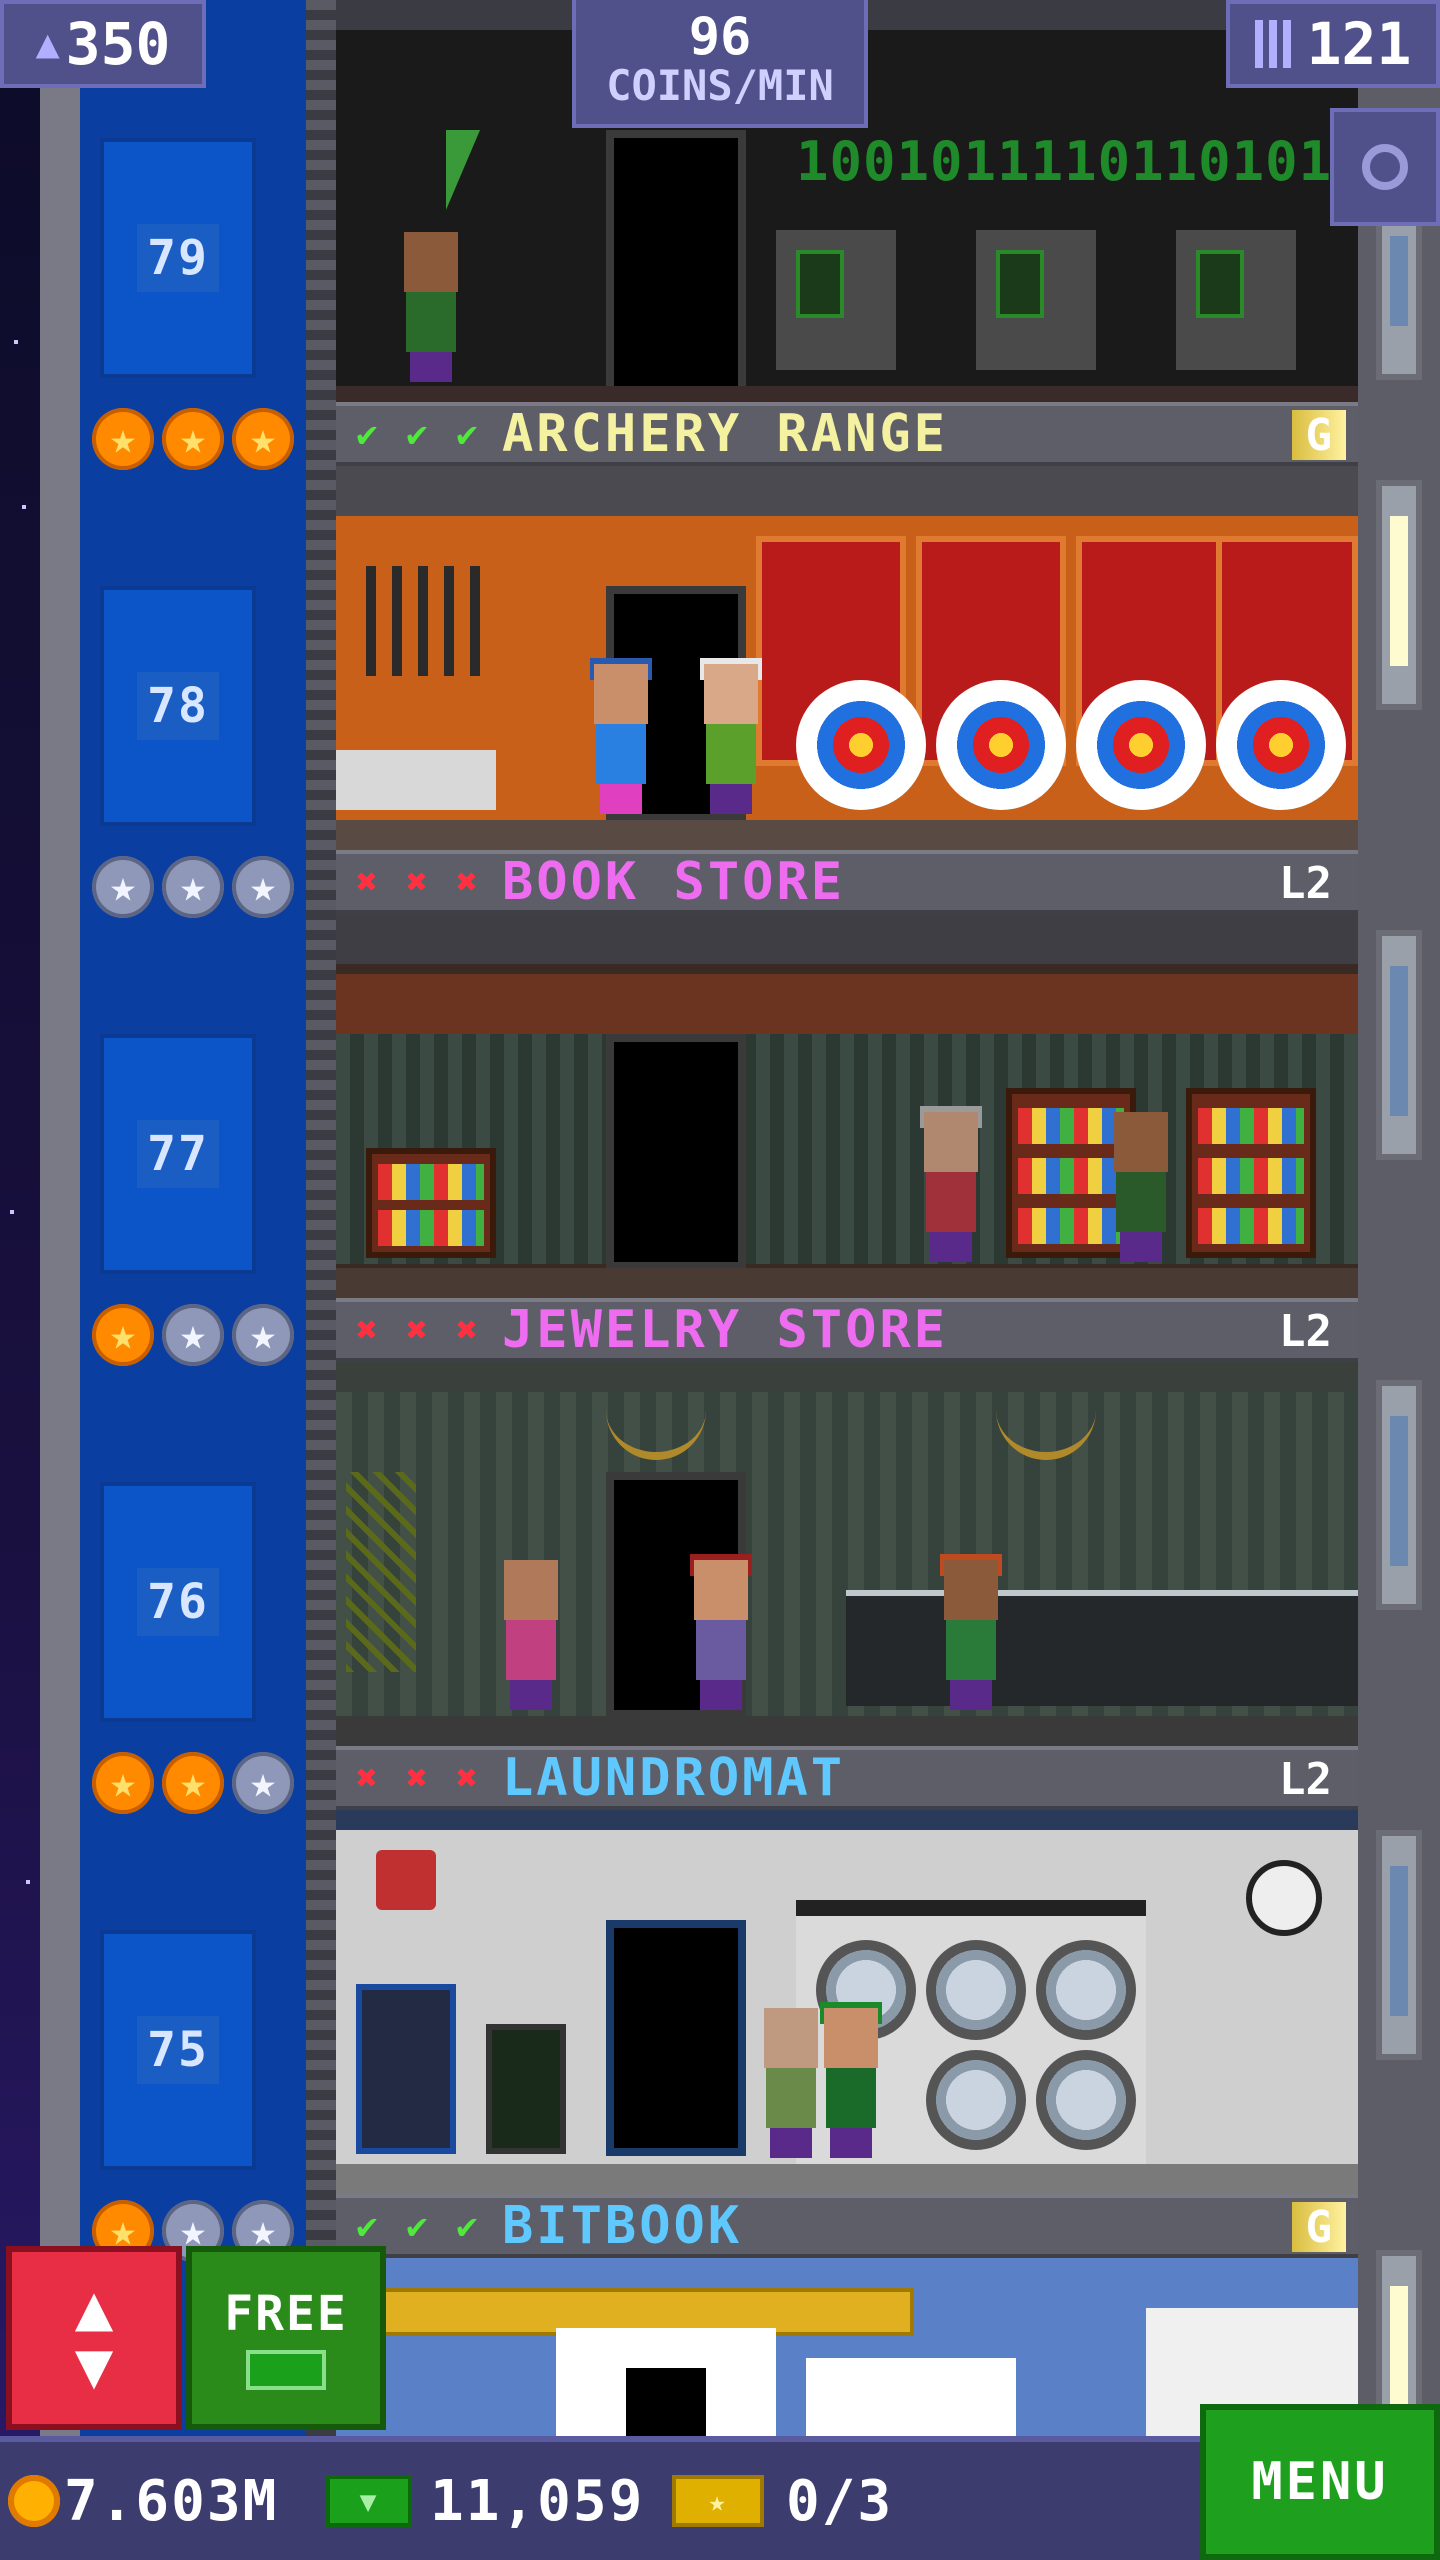 This screenshot has width=1440, height=2560. I want to click on up-down-arrows-icon: ▲ ▼, so click(94, 2337).